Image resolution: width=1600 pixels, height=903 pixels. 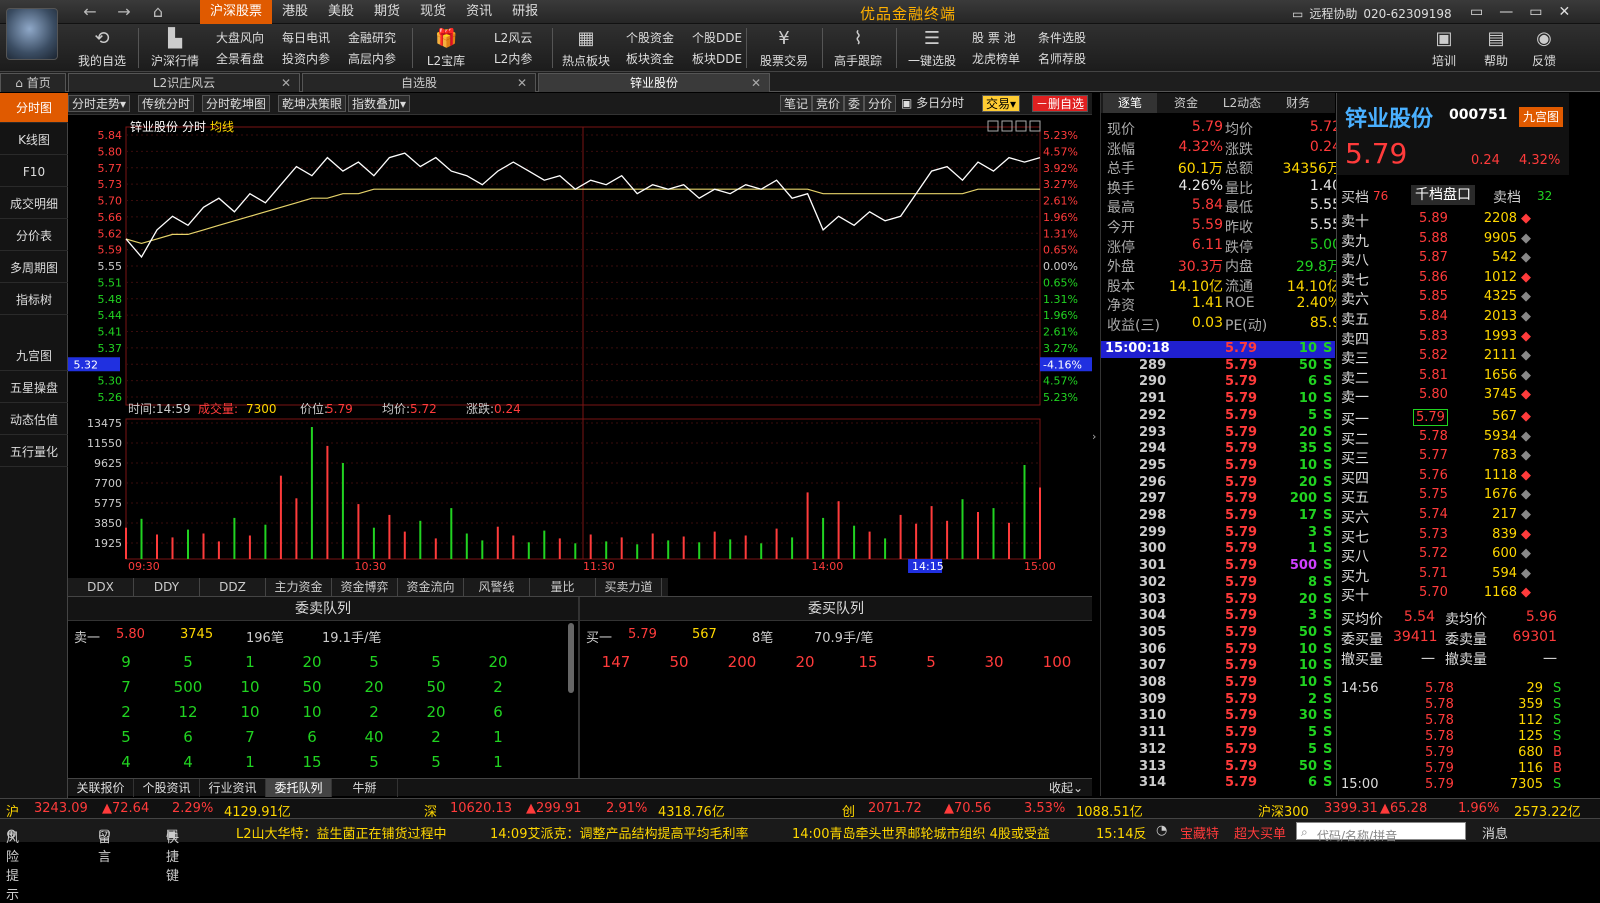 I want to click on news-item: 14:09艾派克：调整产品结构提高平均毛利率, so click(x=619, y=832).